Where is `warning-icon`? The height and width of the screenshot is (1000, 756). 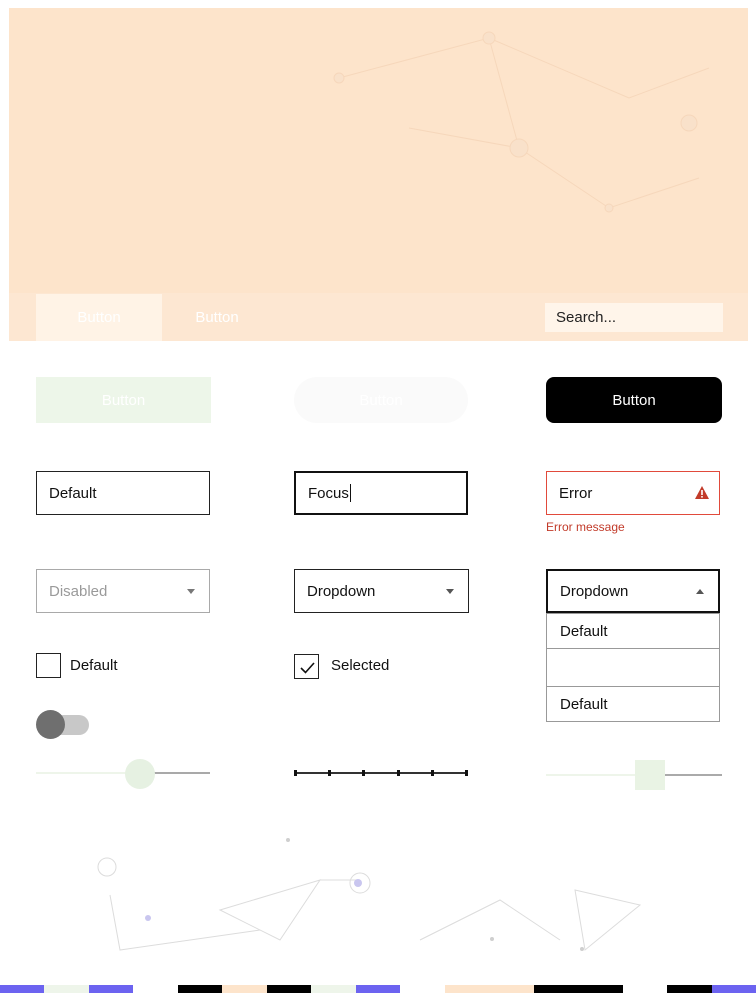
warning-icon is located at coordinates (702, 492).